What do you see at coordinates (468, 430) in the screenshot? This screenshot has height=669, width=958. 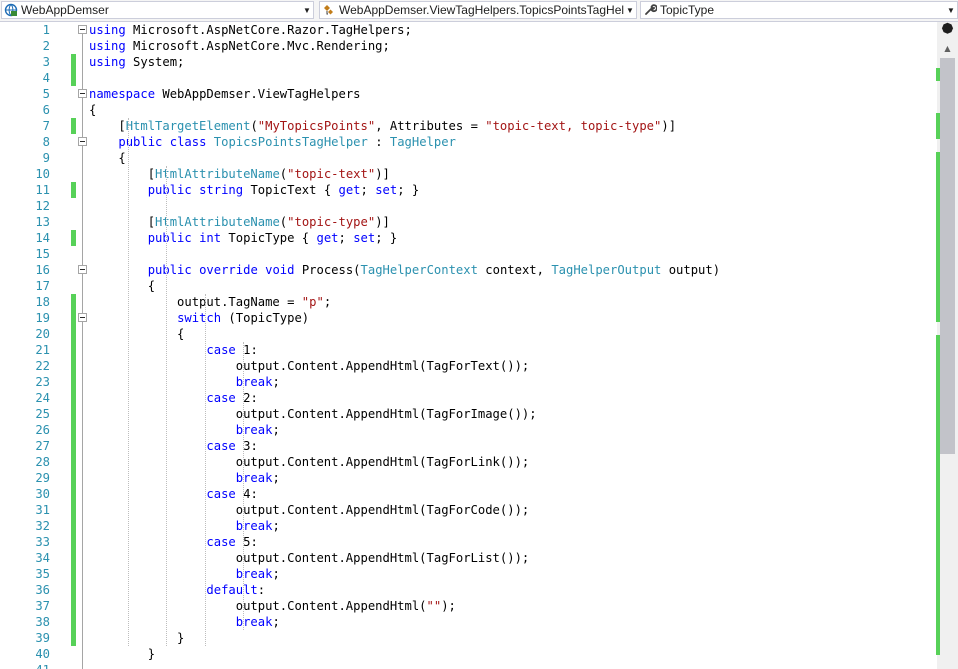 I see `code-line: 26 break;` at bounding box center [468, 430].